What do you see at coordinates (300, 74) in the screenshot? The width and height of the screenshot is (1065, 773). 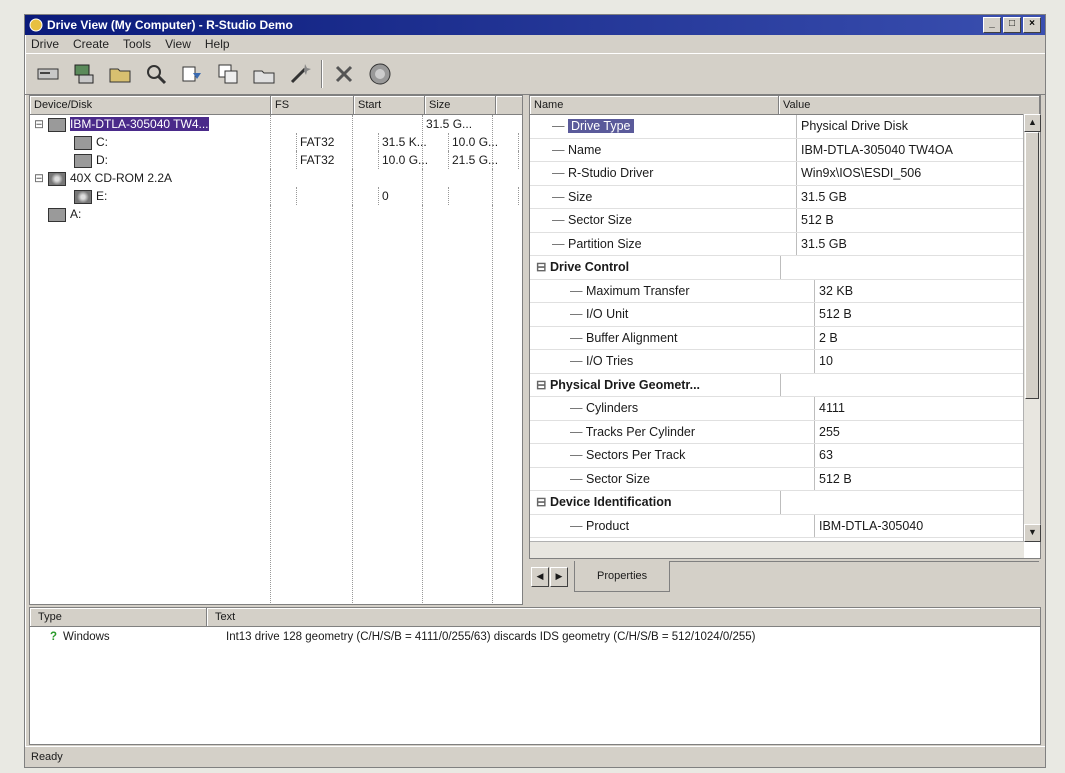 I see `wizard-icon` at bounding box center [300, 74].